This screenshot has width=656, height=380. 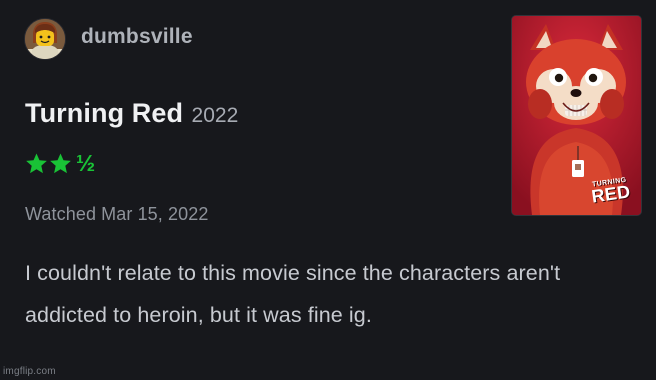 I want to click on avatar-lego-minifigure-icon, so click(x=45, y=39).